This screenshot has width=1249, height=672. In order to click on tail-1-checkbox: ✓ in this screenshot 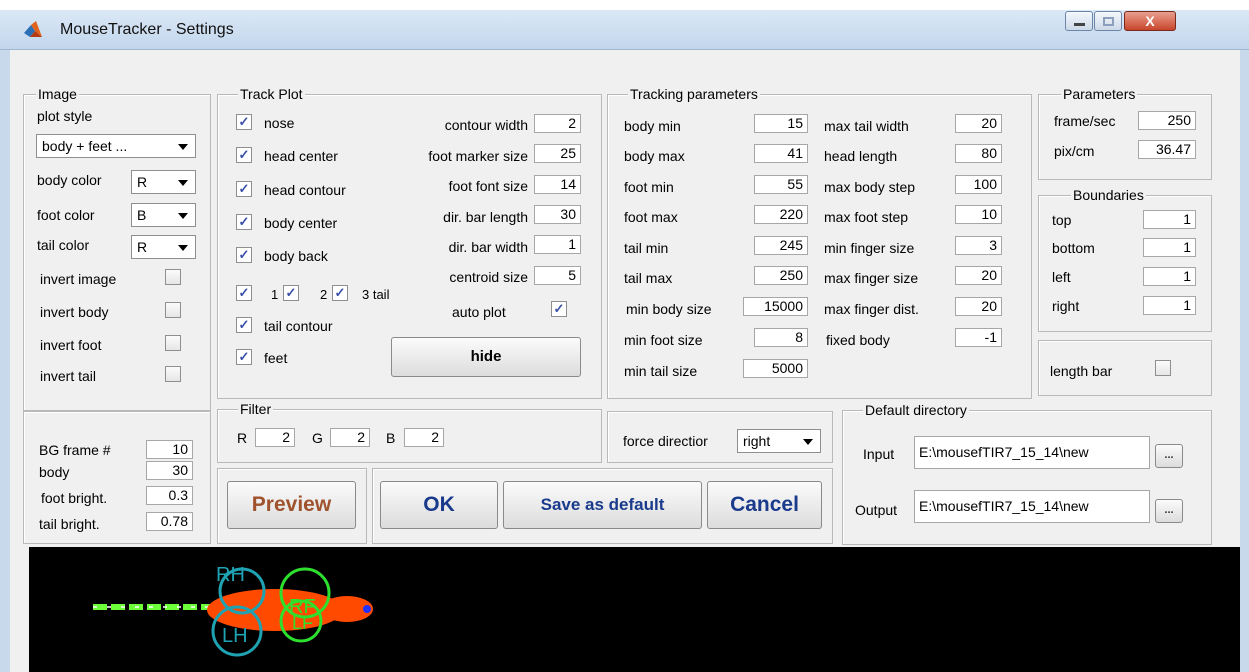, I will do `click(244, 293)`.